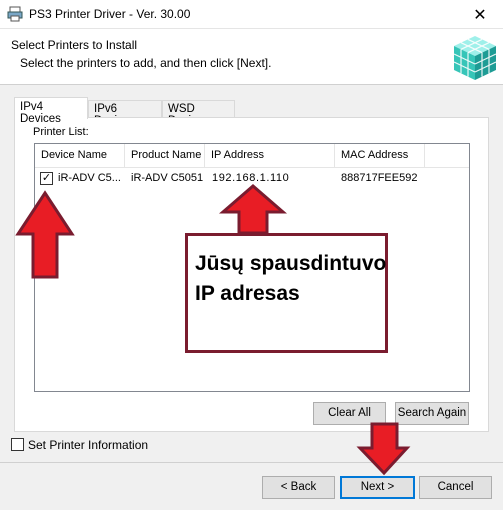 The image size is (503, 510). I want to click on close-button: ✕, so click(480, 14).